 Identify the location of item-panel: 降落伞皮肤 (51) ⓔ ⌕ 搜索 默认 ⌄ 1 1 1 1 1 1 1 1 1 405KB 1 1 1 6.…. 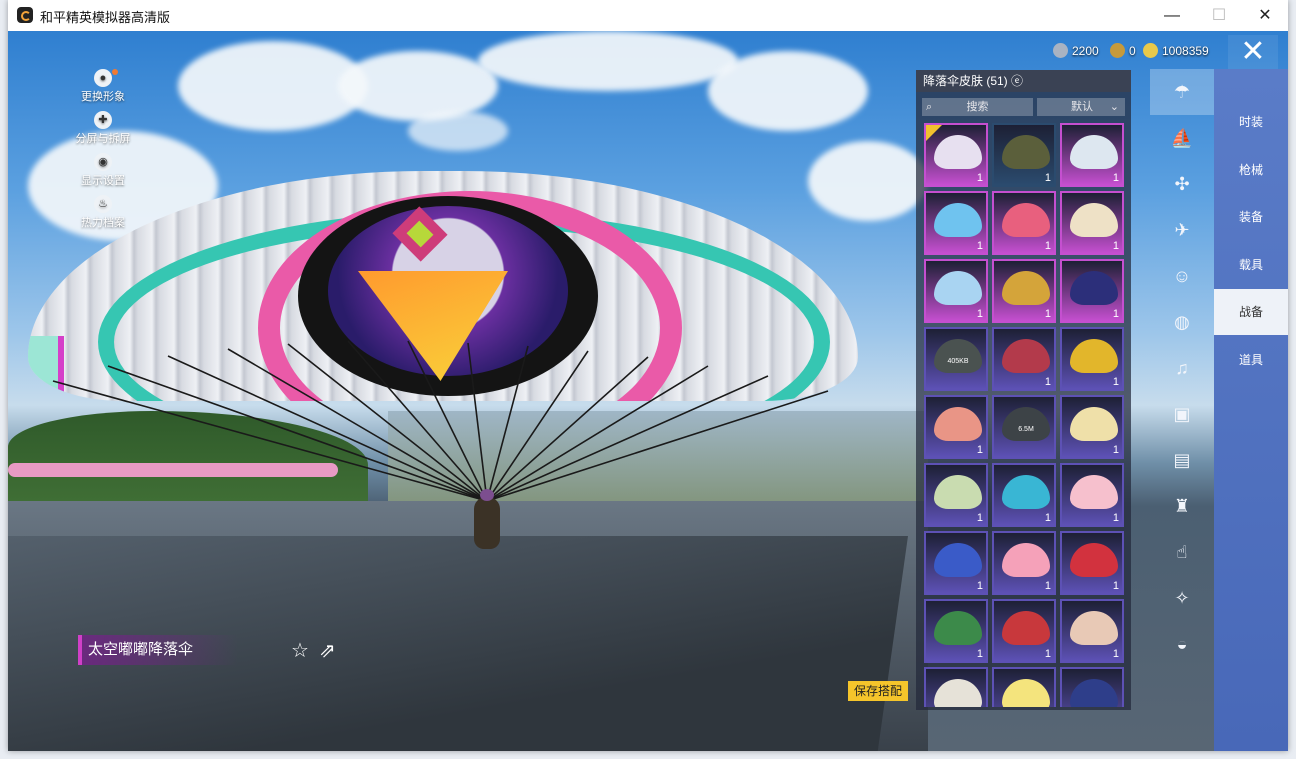
(1023, 390).